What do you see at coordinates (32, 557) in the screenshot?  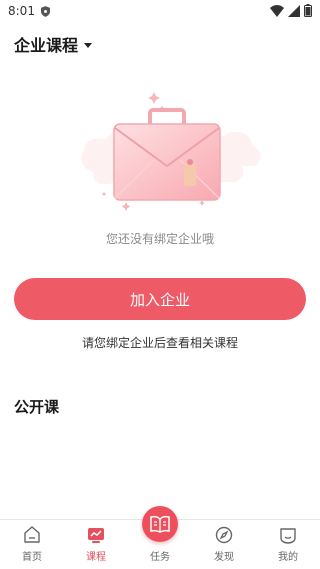 I see `tab-home-label: 首页` at bounding box center [32, 557].